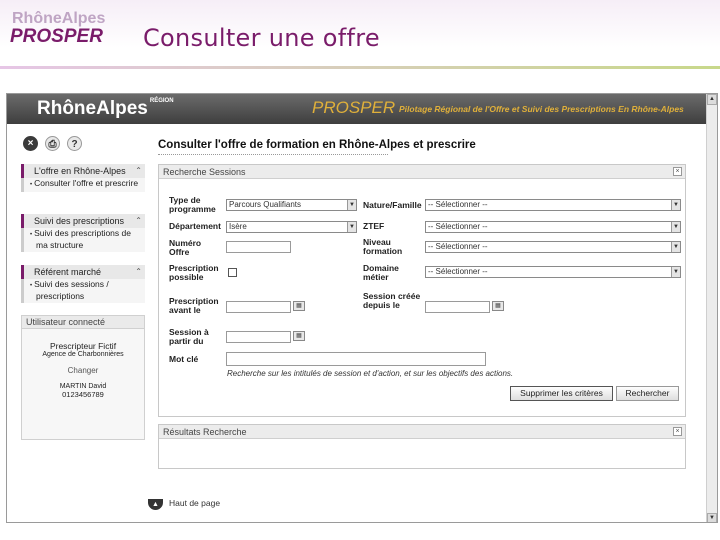  What do you see at coordinates (374, 226) in the screenshot?
I see `ztef-label: ZTEF` at bounding box center [374, 226].